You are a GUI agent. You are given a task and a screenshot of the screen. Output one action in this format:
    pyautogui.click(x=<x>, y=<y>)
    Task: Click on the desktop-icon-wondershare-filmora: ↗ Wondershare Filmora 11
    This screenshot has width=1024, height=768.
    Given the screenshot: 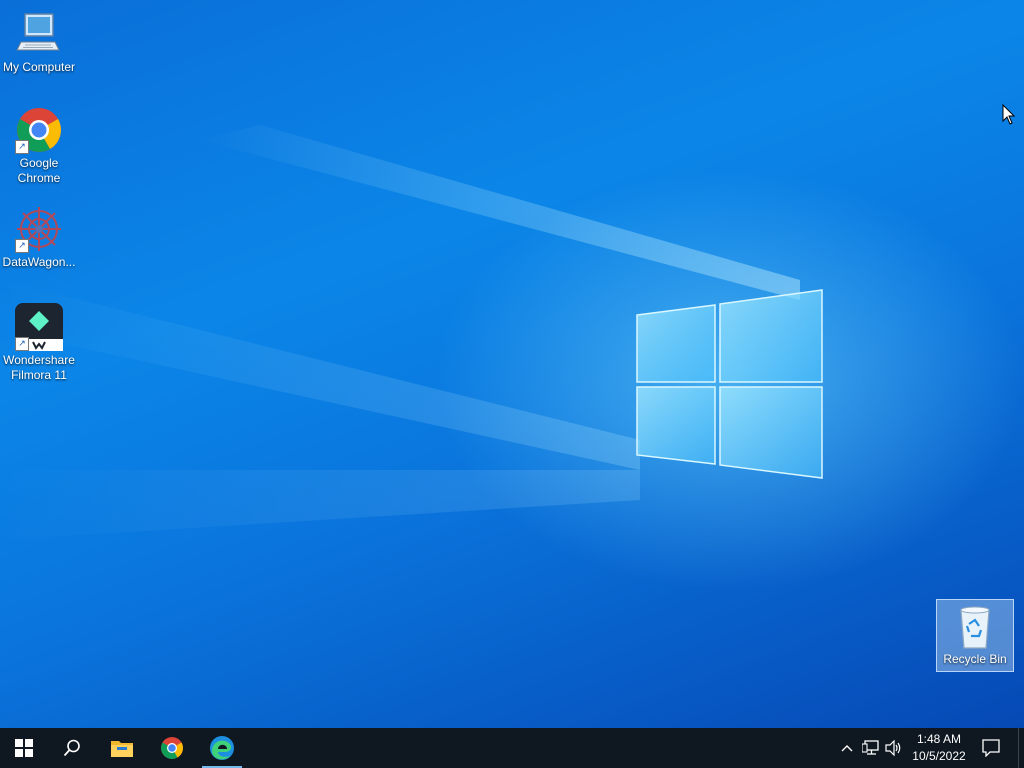 What is the action you would take?
    pyautogui.click(x=39, y=343)
    